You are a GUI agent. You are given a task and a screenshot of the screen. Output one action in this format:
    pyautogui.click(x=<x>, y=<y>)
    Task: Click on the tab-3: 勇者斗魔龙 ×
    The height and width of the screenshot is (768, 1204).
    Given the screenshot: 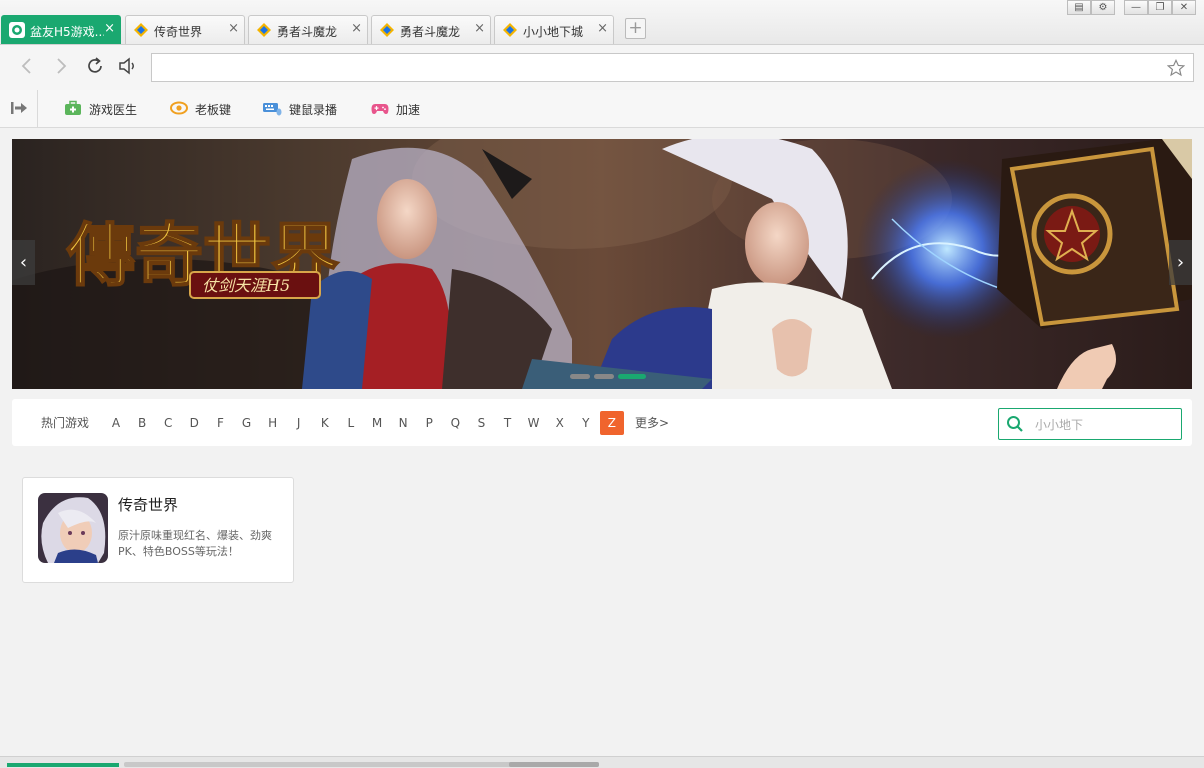 What is the action you would take?
    pyautogui.click(x=308, y=29)
    